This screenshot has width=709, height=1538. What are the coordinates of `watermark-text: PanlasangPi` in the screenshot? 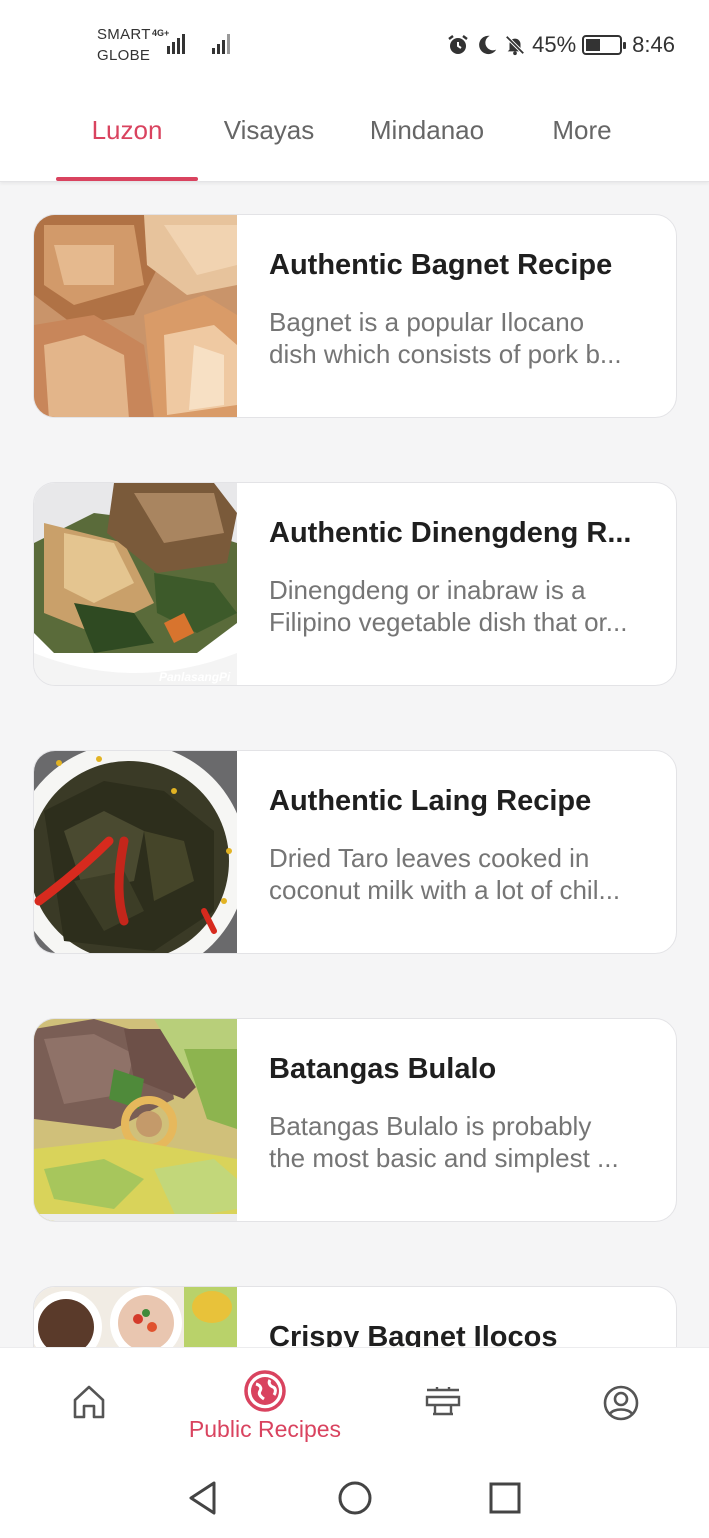 It's located at (195, 677).